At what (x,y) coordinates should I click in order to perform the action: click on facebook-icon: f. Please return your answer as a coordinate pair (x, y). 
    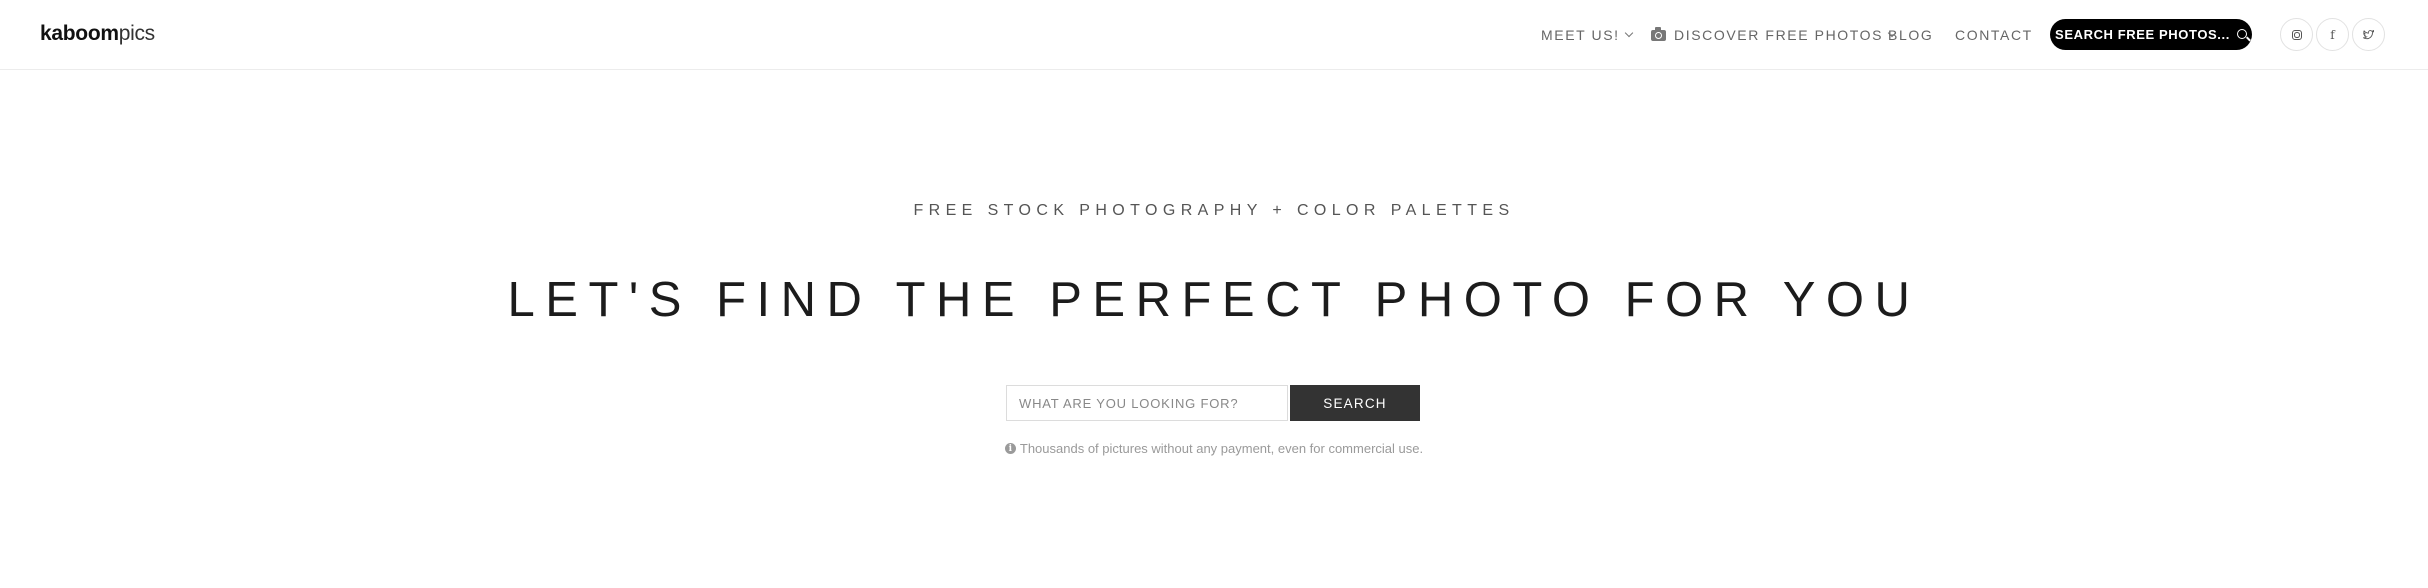
    Looking at the image, I should click on (2332, 34).